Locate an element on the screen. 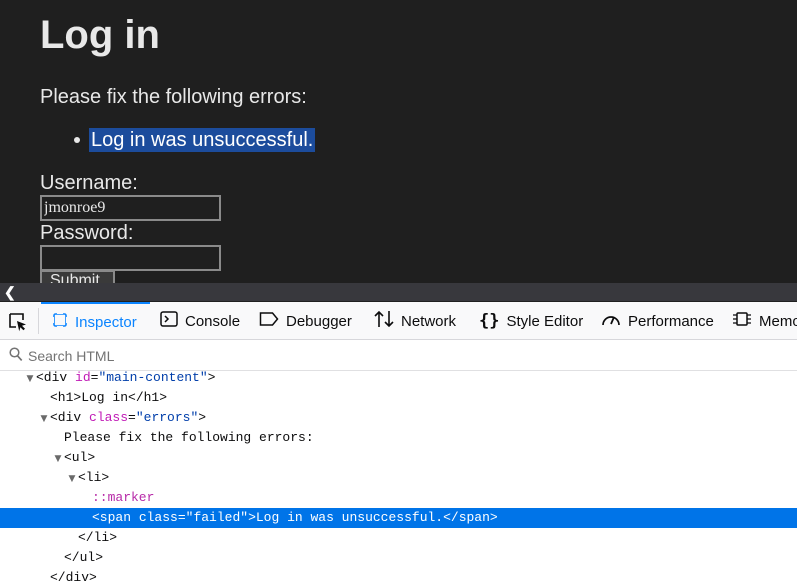  tab-performance: Performance is located at coordinates (657, 321).